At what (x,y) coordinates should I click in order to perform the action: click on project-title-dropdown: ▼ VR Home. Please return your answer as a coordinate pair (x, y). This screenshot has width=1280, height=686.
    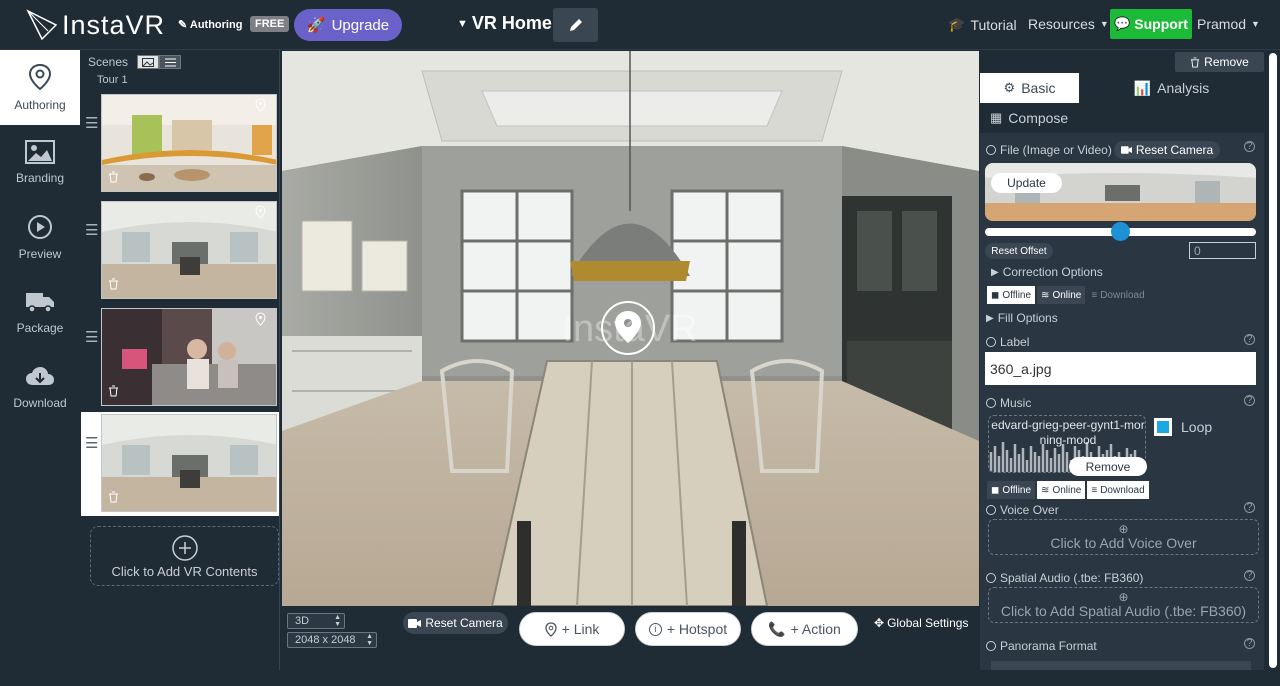
    Looking at the image, I should click on (504, 23).